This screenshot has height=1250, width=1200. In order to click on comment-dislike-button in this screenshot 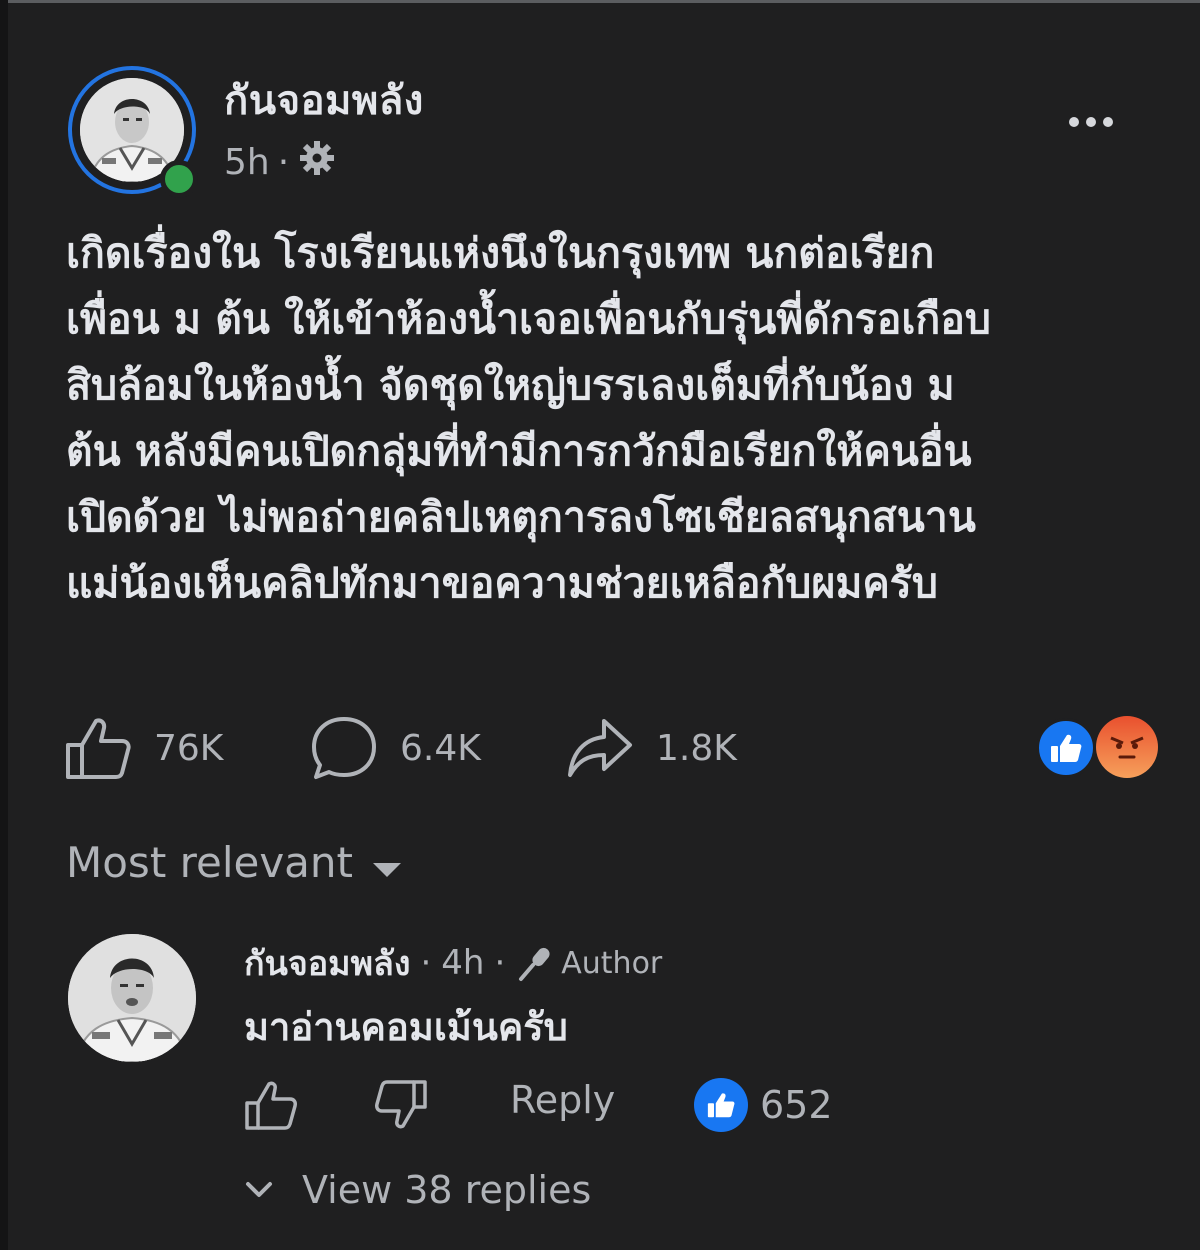, I will do `click(402, 1105)`.